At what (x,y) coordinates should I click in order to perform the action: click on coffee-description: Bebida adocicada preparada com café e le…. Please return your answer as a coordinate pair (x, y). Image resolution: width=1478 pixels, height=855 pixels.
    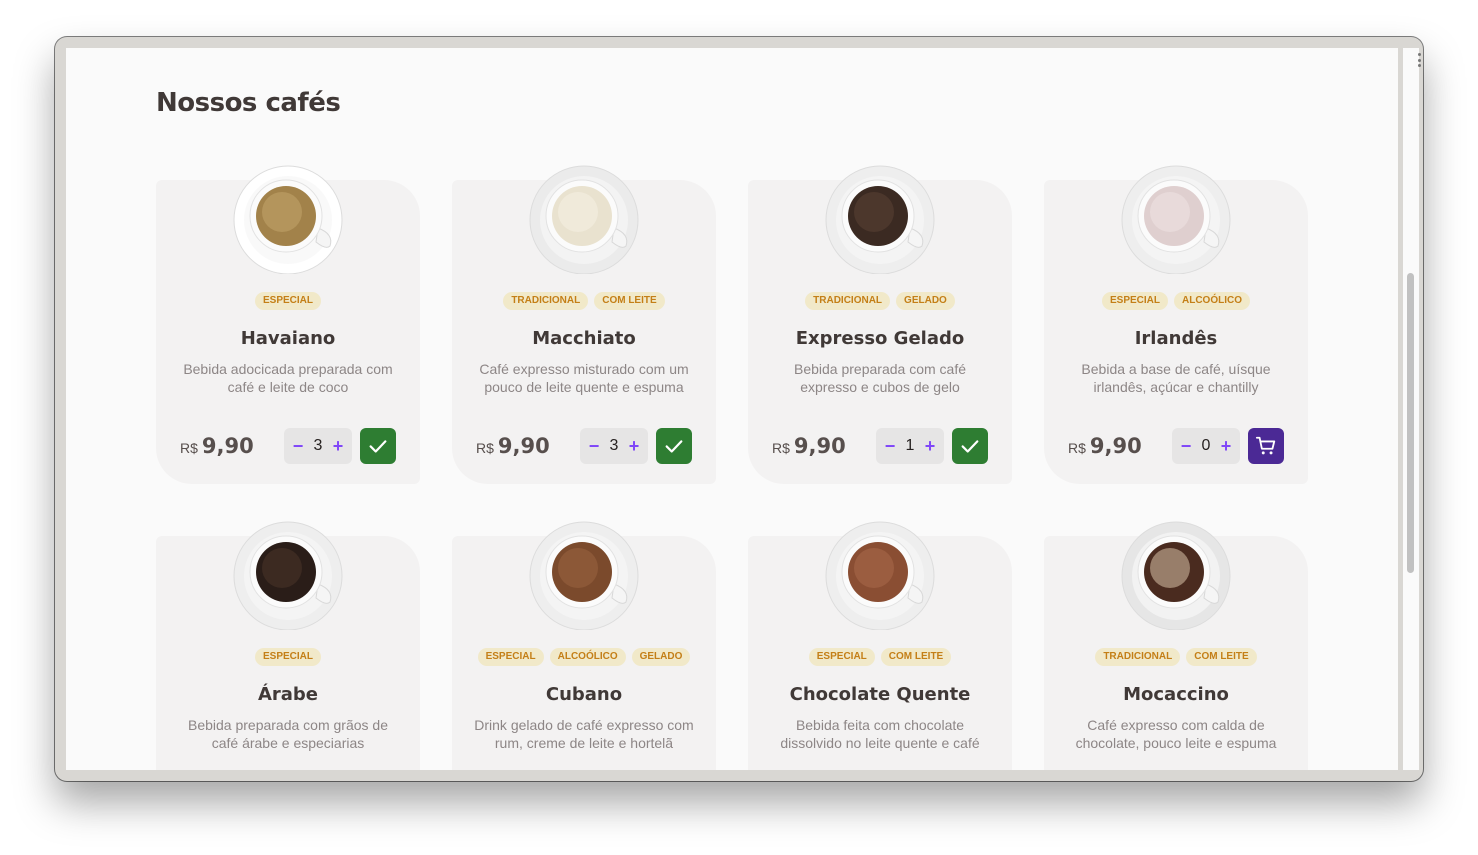
    Looking at the image, I should click on (288, 378).